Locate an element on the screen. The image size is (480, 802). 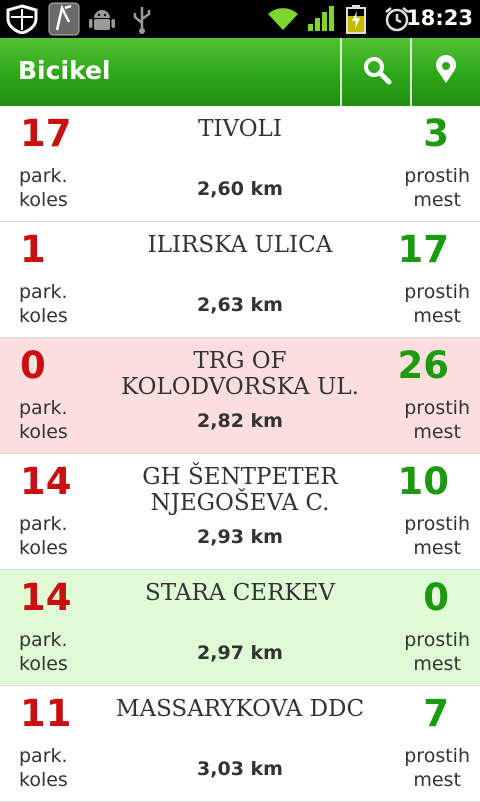
bikes-count: 11 is located at coordinates (46, 713).